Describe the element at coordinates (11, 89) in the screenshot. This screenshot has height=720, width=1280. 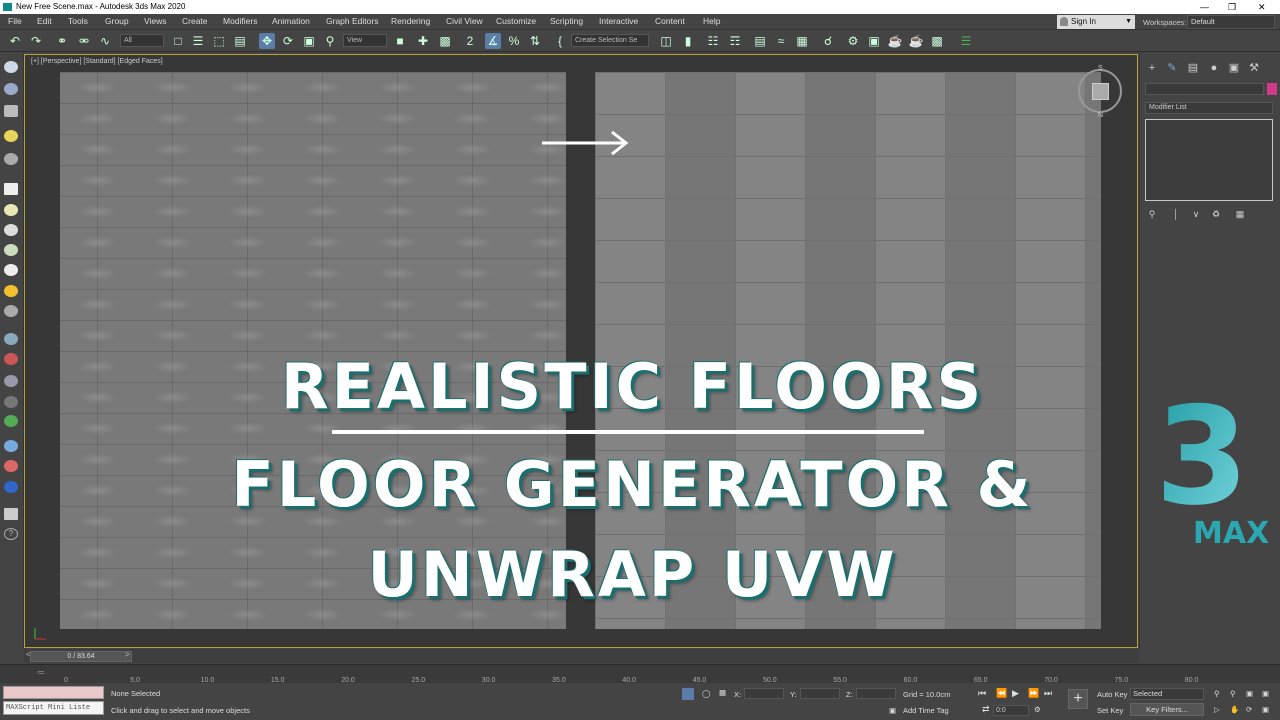
I see `create-shape-icon` at that location.